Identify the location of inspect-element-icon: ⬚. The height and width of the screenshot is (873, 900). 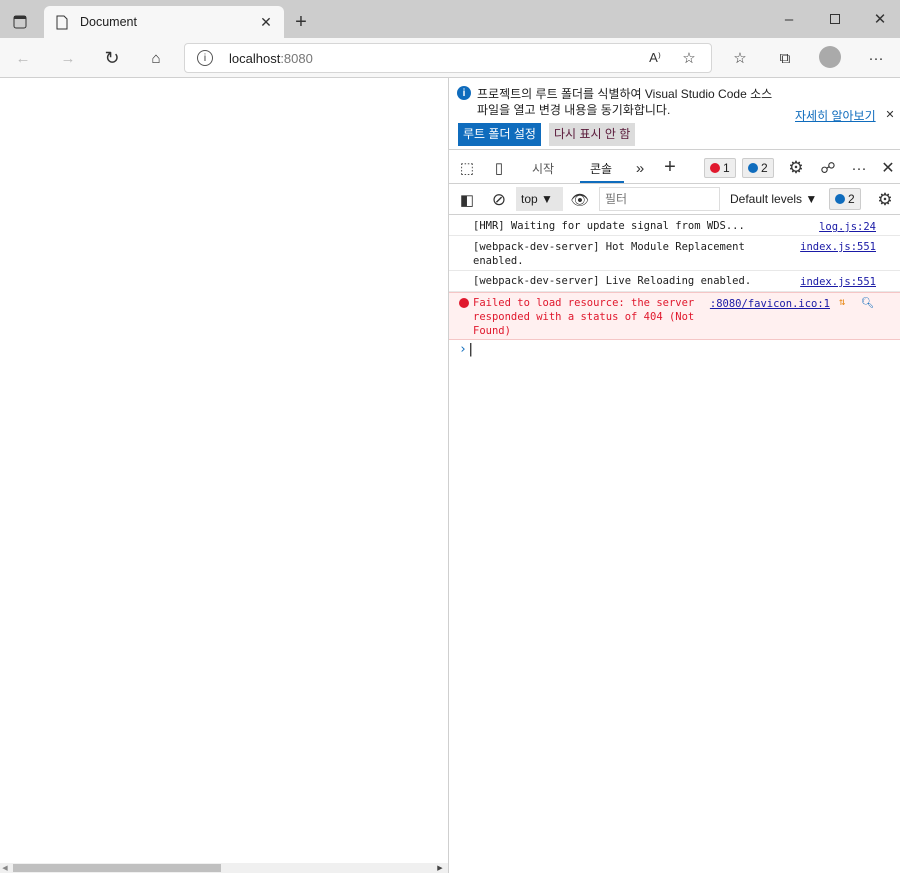
(467, 168).